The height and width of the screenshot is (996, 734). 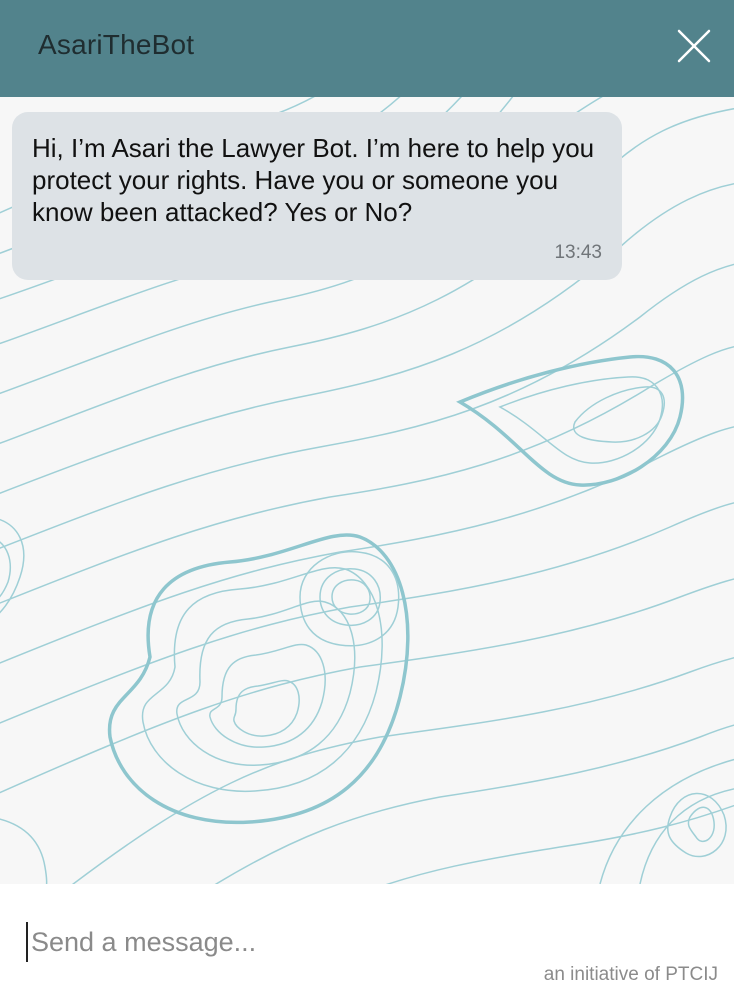 I want to click on close-icon, so click(x=694, y=46).